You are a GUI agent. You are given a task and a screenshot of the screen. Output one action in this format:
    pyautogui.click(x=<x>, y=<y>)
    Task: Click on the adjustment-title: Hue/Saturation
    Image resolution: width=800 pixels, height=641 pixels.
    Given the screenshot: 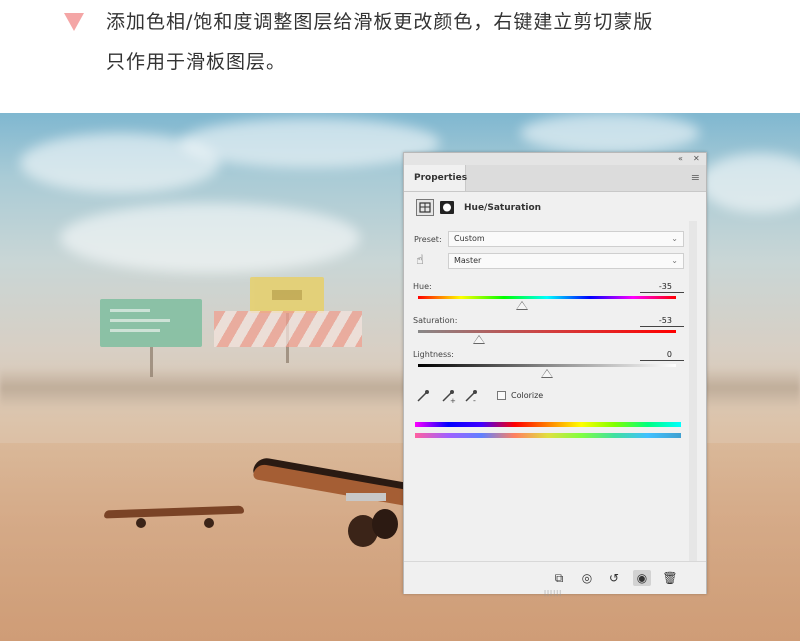 What is the action you would take?
    pyautogui.click(x=503, y=208)
    